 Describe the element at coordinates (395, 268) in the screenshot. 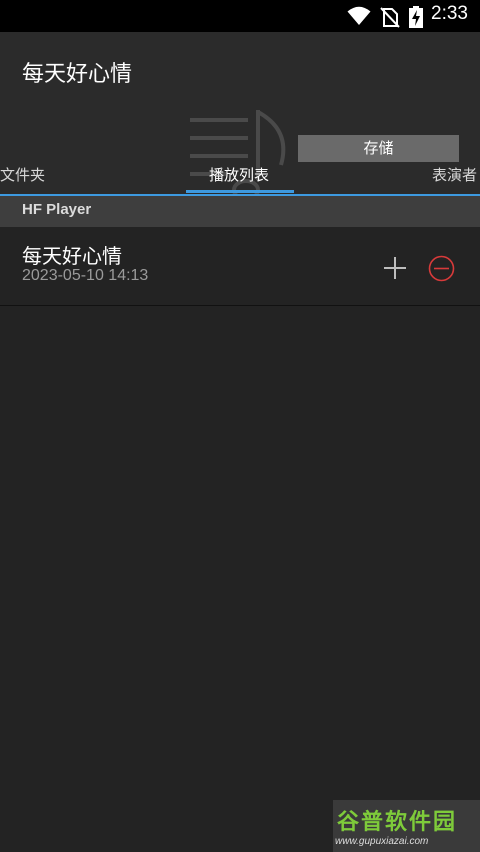

I see `add-icon` at that location.